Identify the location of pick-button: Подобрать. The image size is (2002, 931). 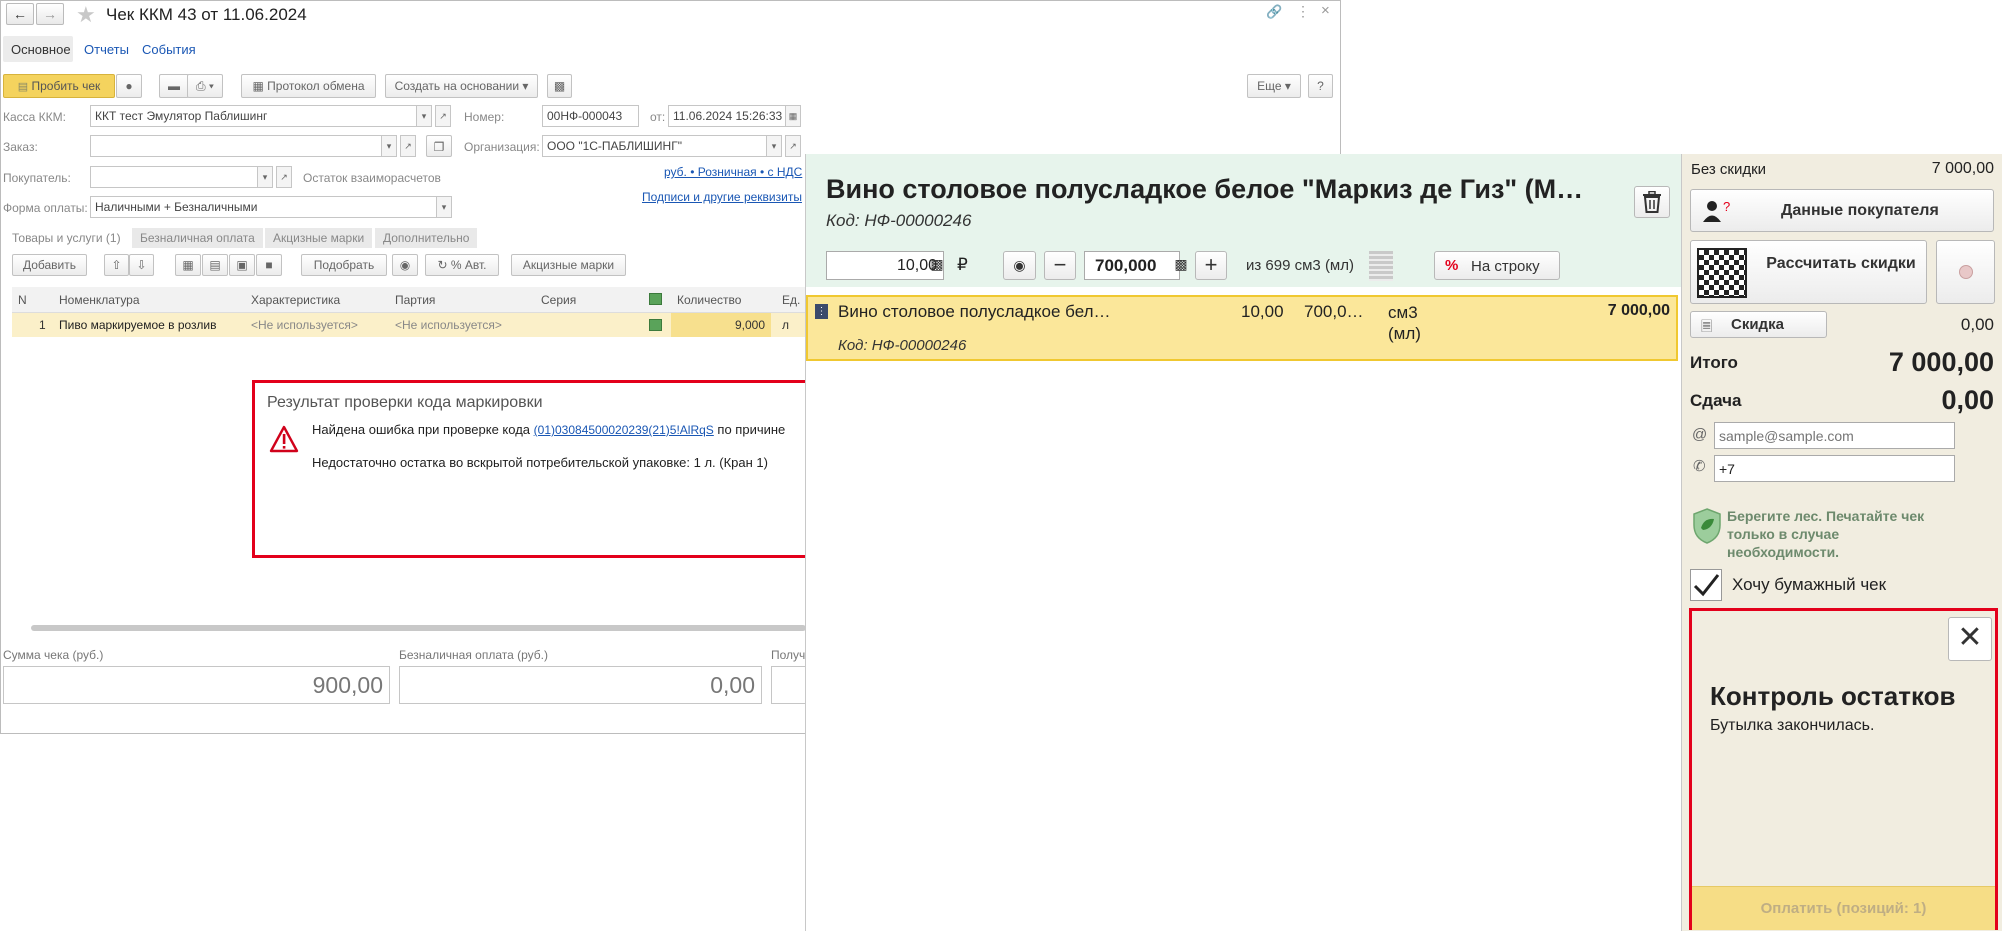
(344, 265).